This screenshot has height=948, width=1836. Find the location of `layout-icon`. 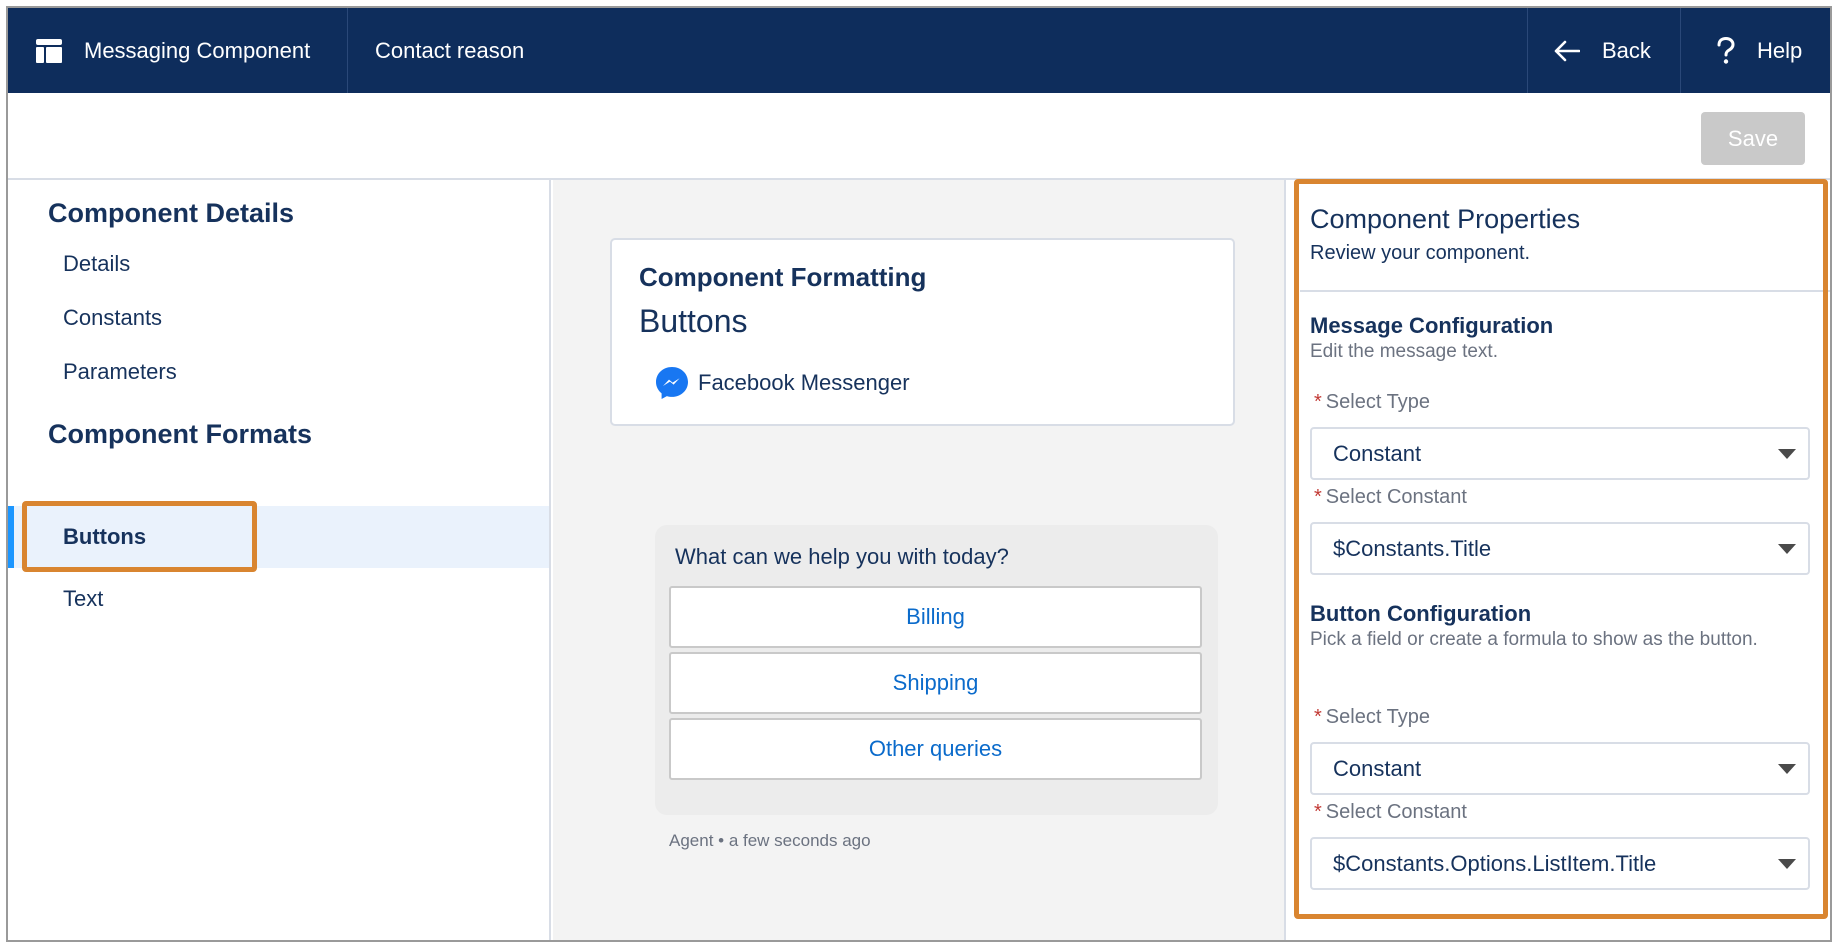

layout-icon is located at coordinates (49, 50).